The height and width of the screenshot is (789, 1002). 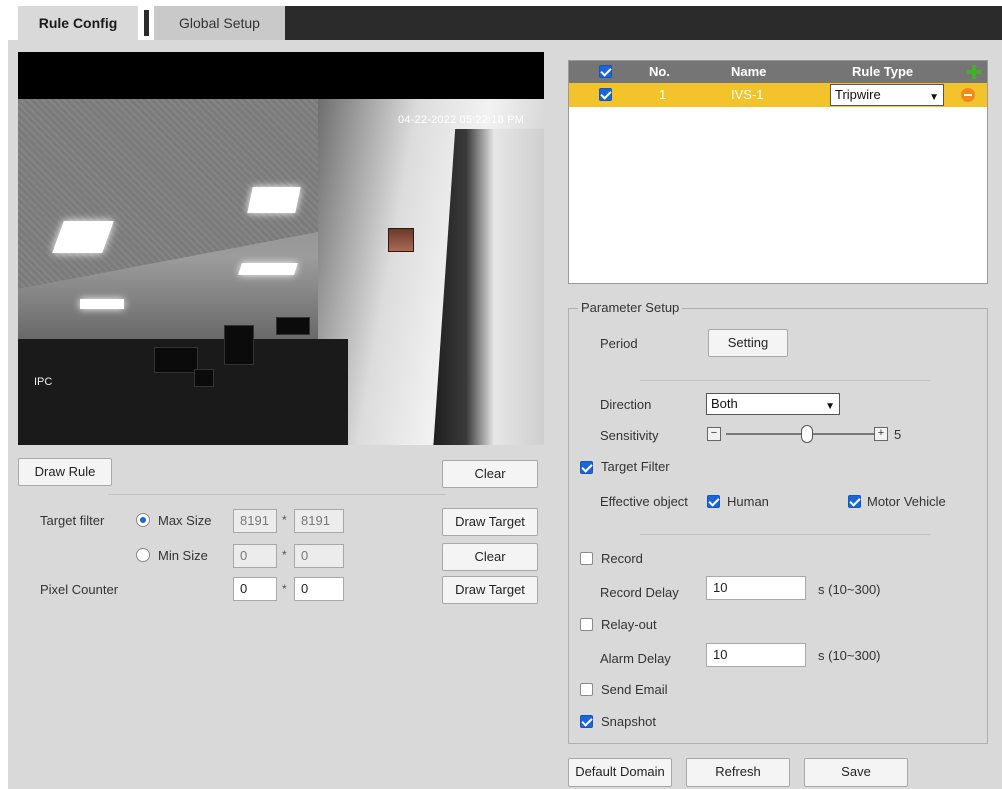 What do you see at coordinates (738, 772) in the screenshot?
I see `refresh-button: Refresh` at bounding box center [738, 772].